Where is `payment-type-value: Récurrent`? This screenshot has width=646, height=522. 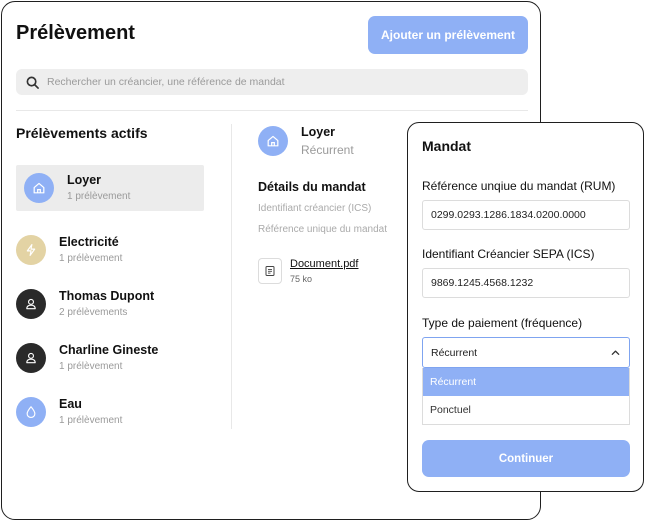 payment-type-value: Récurrent is located at coordinates (454, 352).